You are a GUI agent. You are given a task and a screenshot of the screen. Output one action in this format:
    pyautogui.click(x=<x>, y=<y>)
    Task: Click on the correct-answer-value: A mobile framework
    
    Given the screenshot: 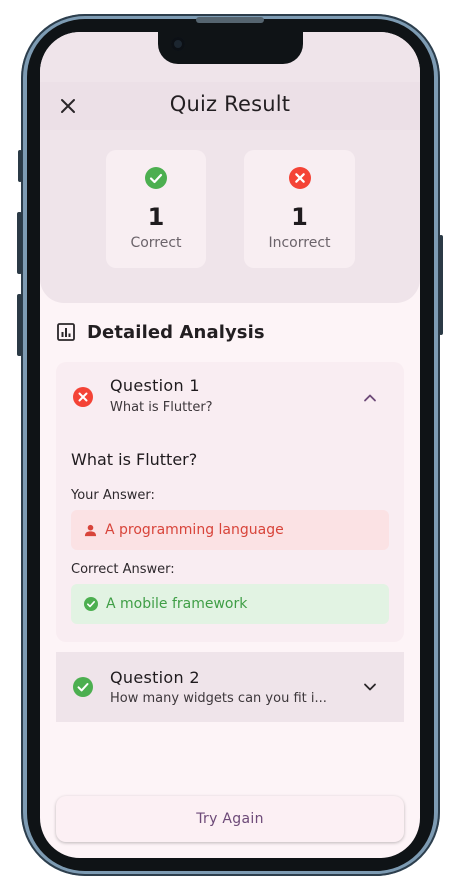 What is the action you would take?
    pyautogui.click(x=177, y=604)
    